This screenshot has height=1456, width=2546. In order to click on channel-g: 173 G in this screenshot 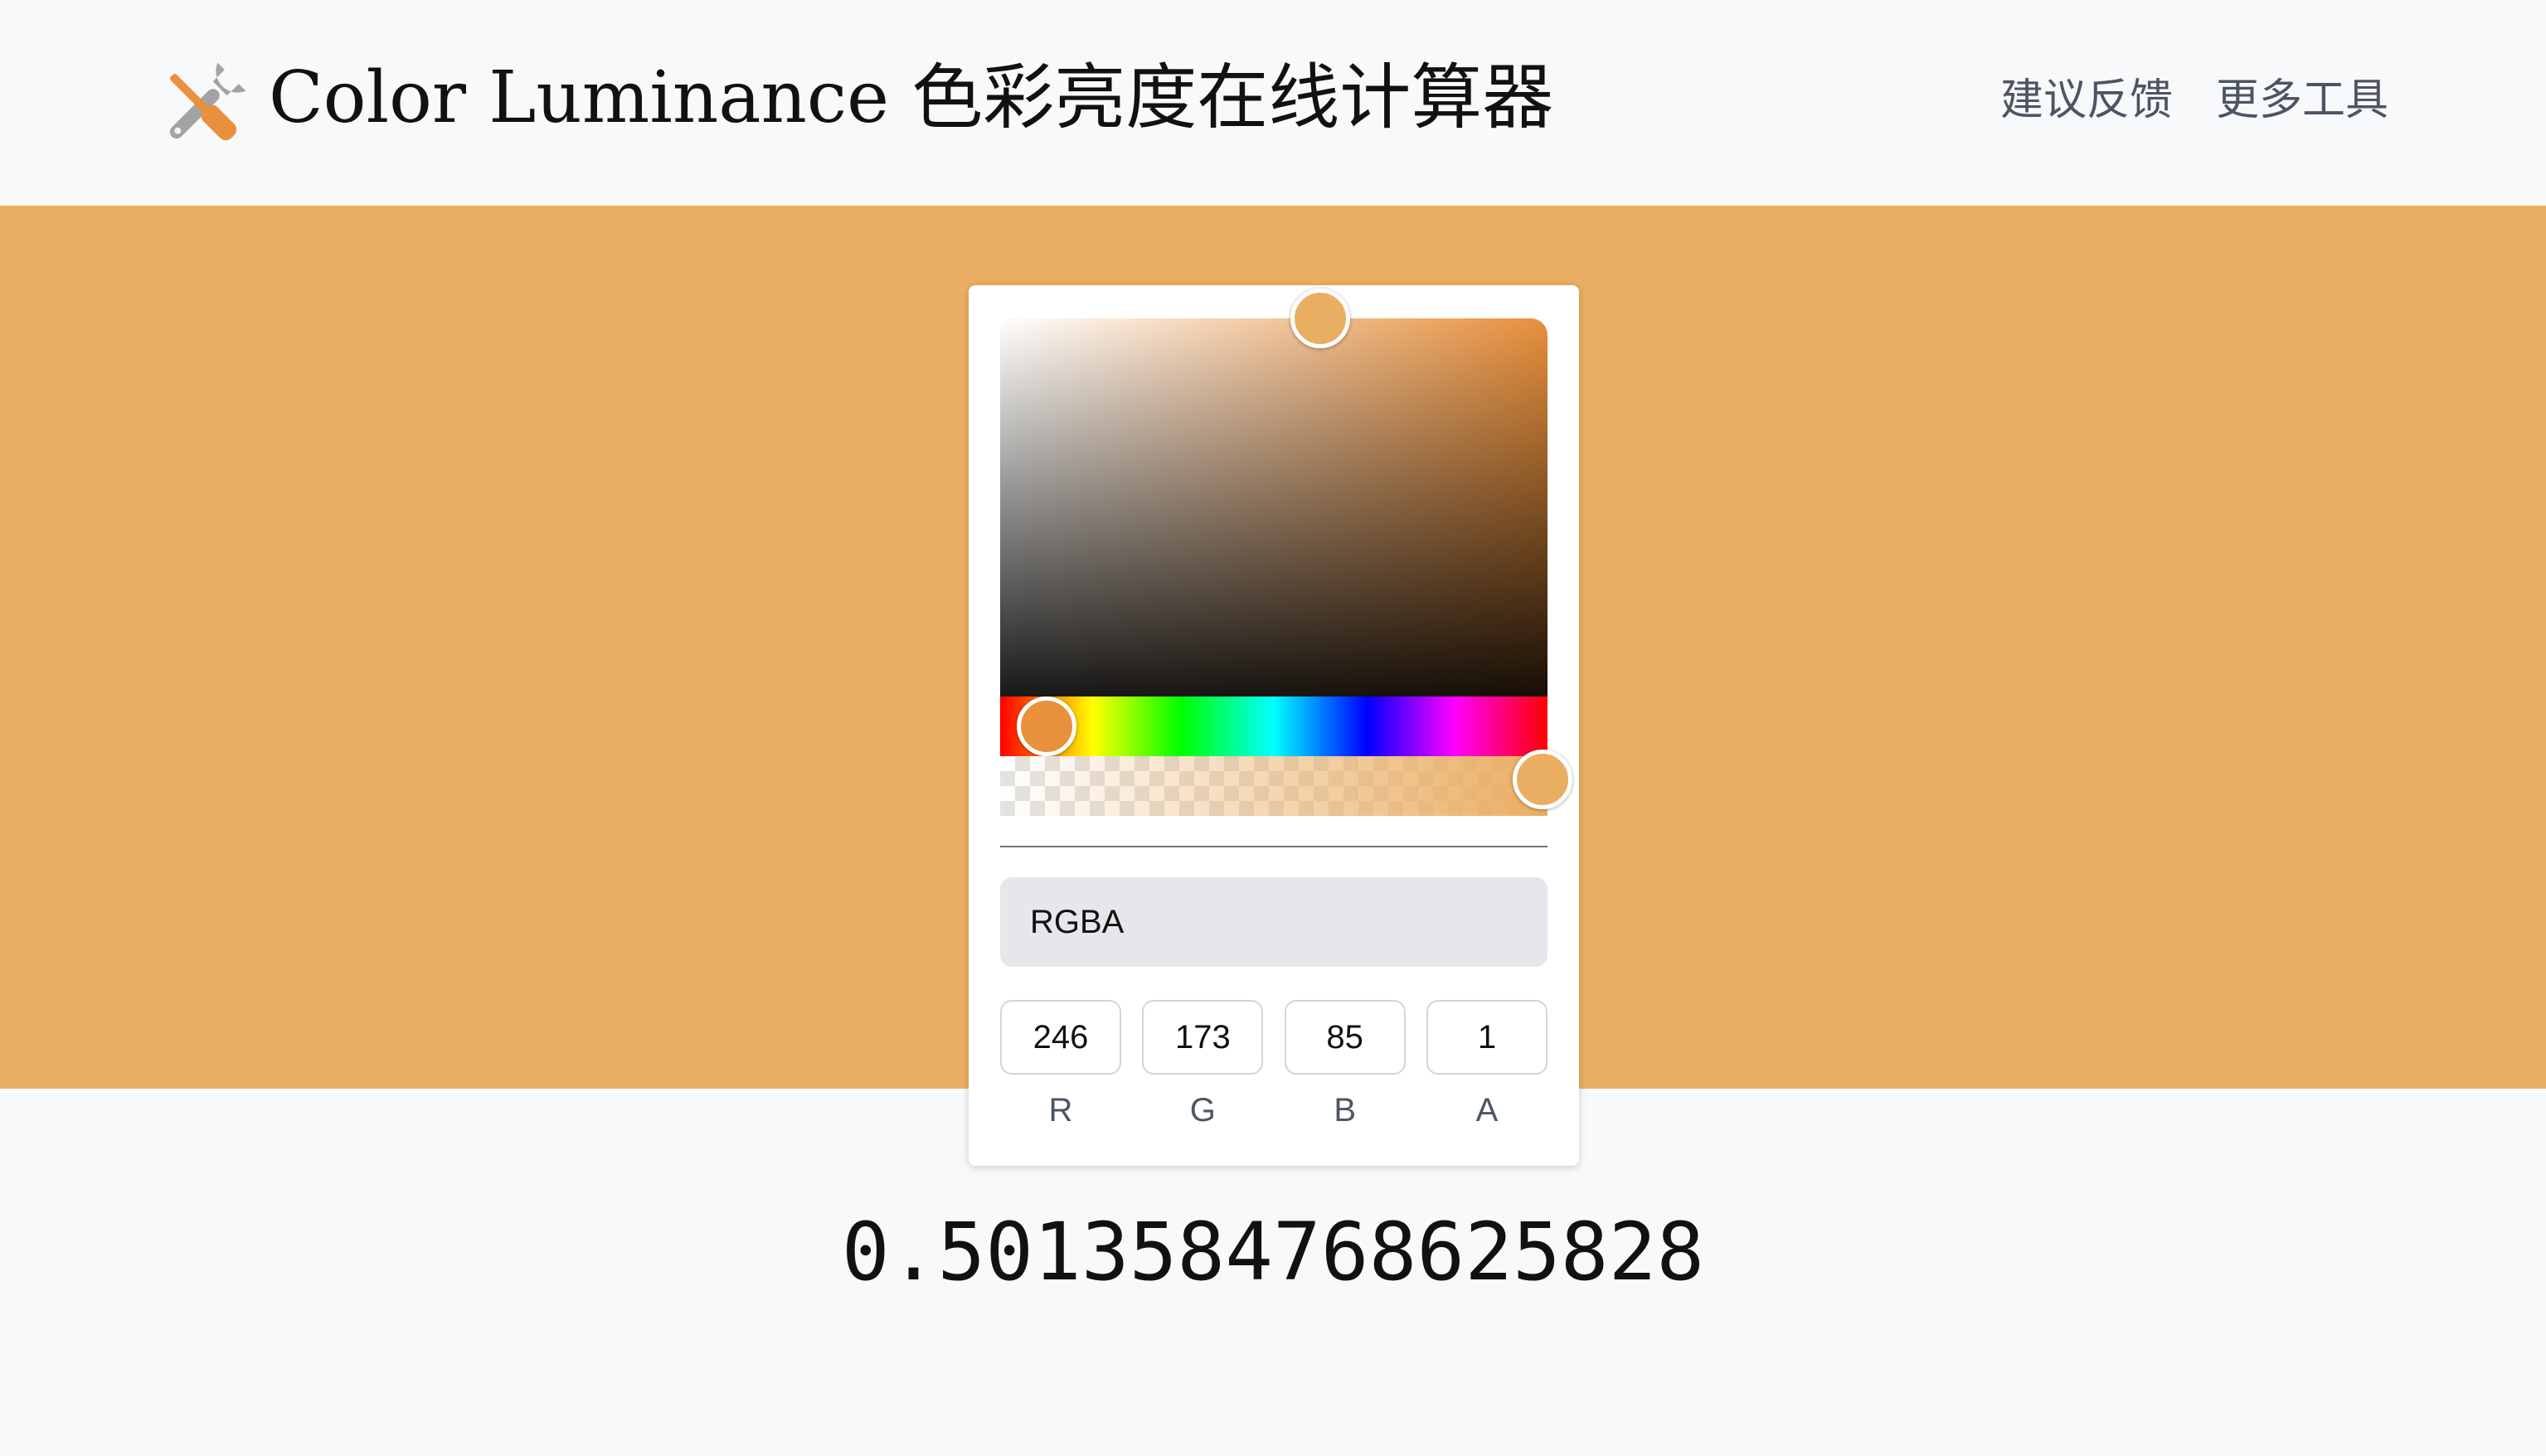, I will do `click(1203, 1065)`.